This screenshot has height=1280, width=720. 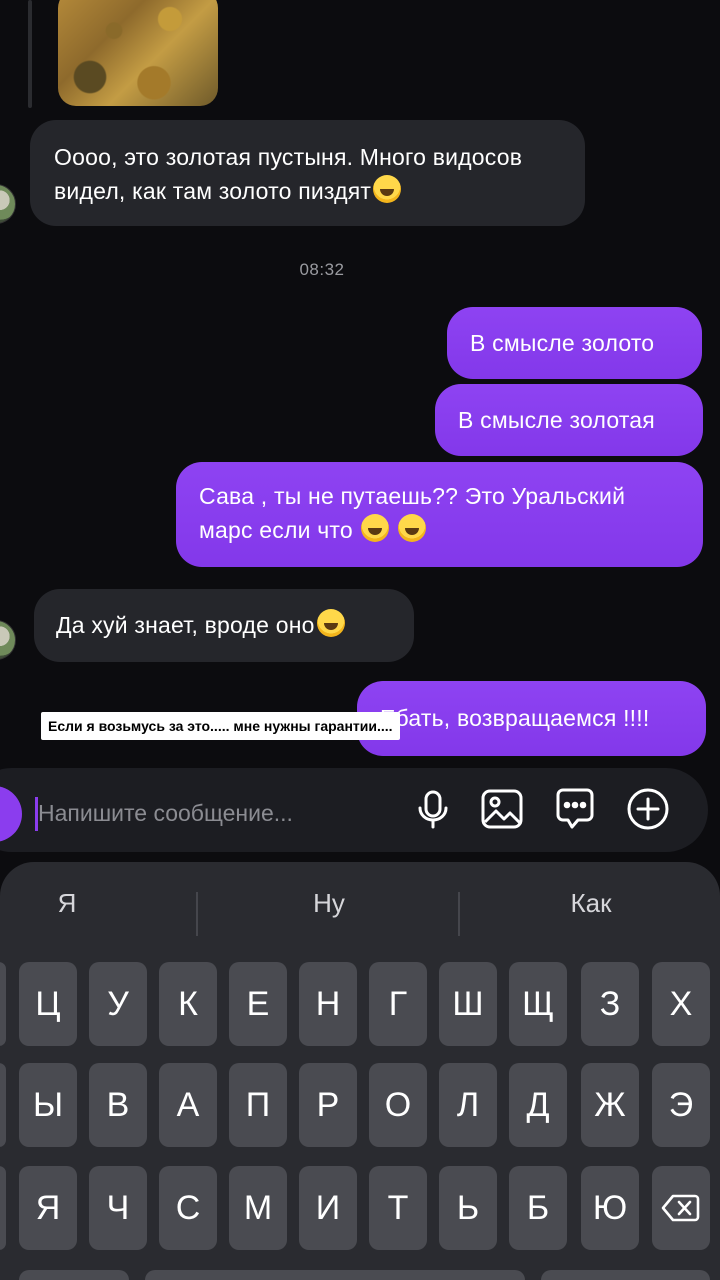 What do you see at coordinates (48, 1004) in the screenshot?
I see `key: Ц` at bounding box center [48, 1004].